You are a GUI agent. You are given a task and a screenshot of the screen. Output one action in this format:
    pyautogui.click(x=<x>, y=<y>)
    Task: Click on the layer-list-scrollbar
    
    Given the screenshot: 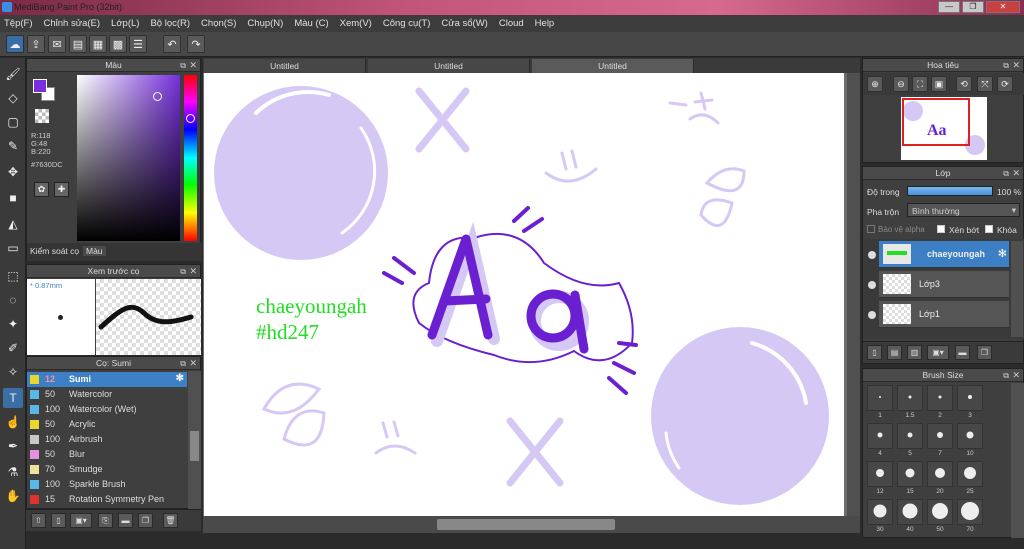 What is the action you would take?
    pyautogui.click(x=1017, y=289)
    